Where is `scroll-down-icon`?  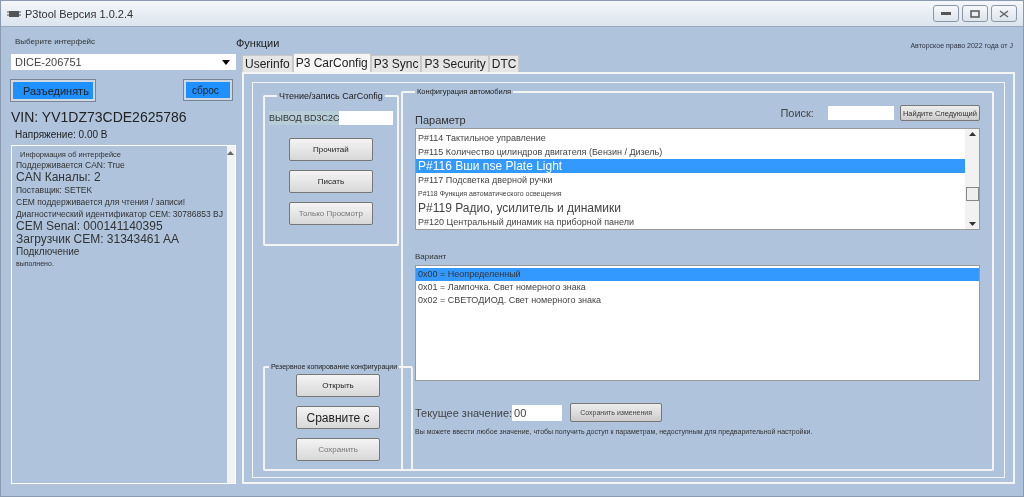
scroll-down-icon is located at coordinates (972, 224).